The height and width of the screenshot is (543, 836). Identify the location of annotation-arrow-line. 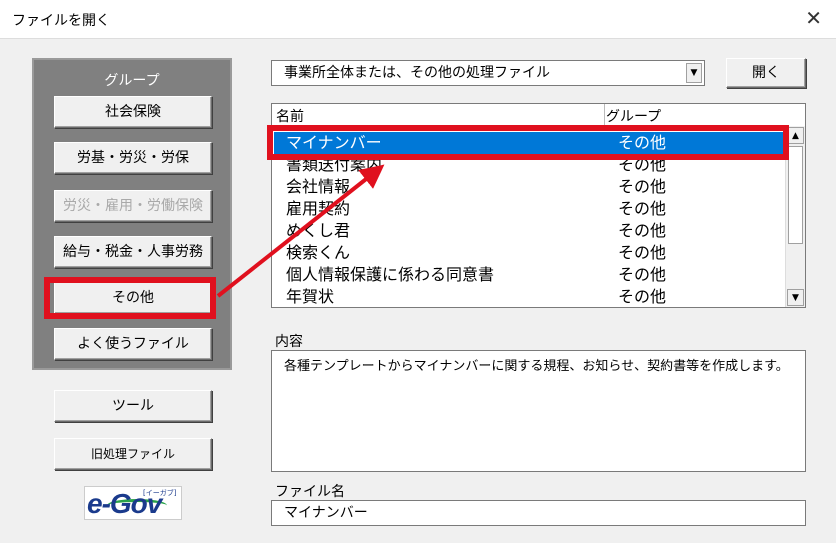
(300, 231).